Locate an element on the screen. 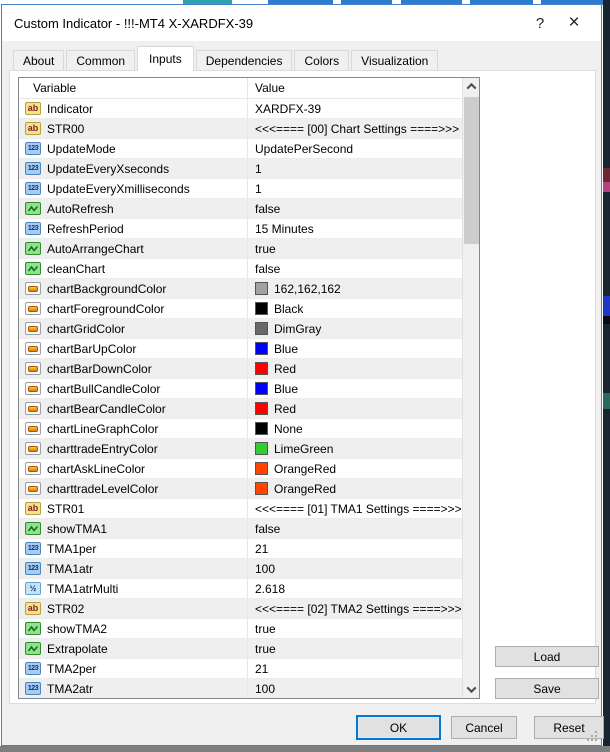 The image size is (610, 752). table-row: showTMA2 true is located at coordinates (240, 629).